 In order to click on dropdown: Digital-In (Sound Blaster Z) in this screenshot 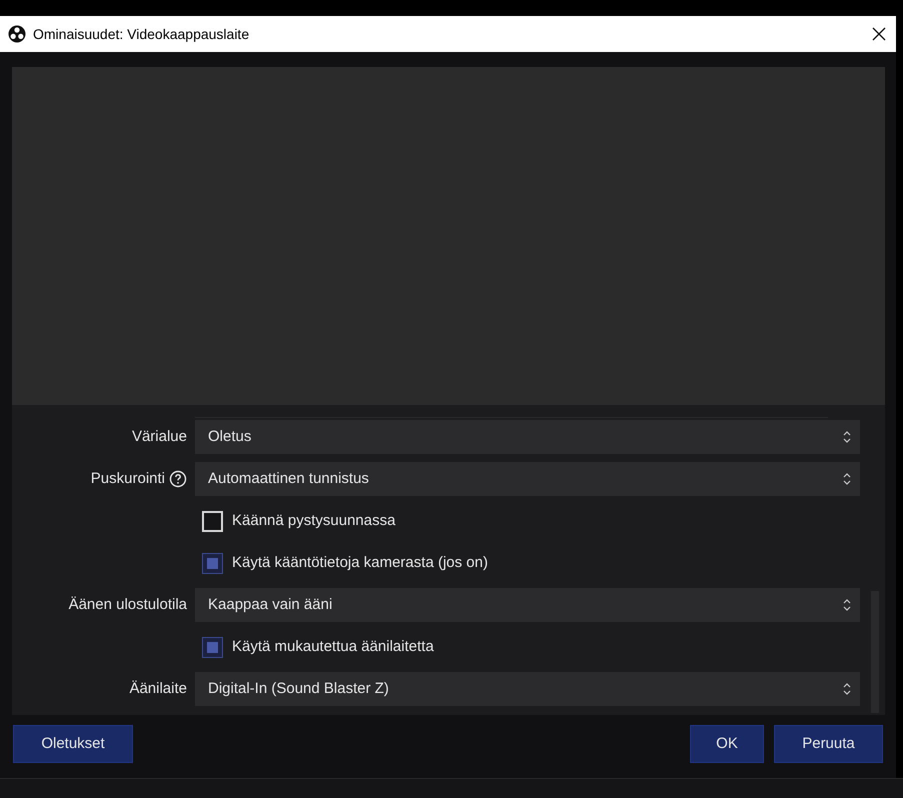, I will do `click(527, 689)`.